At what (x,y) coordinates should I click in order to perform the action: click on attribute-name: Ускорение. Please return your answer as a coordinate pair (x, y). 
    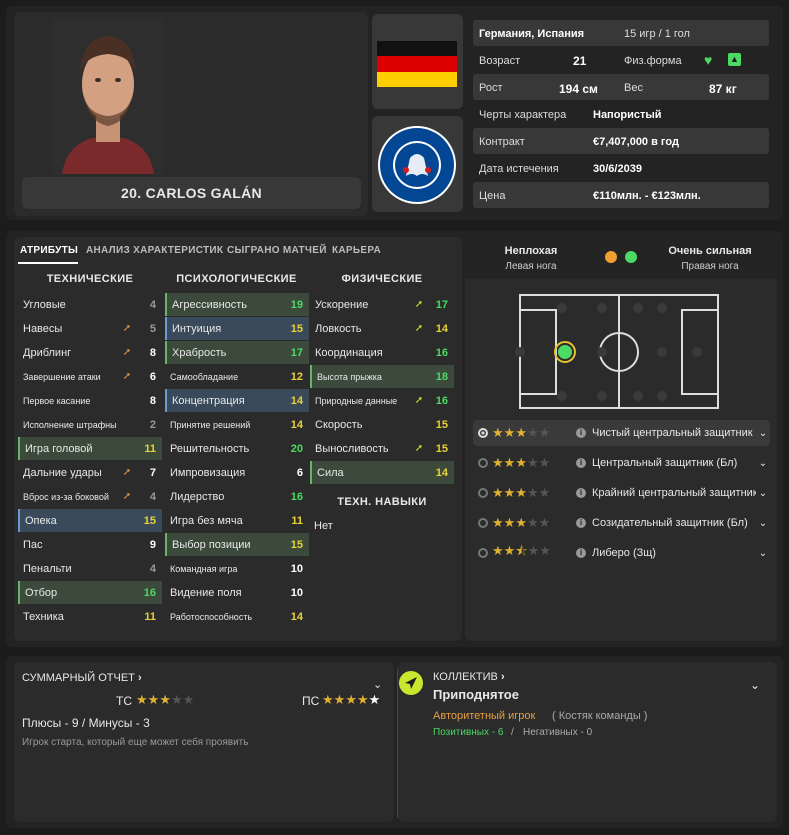
    Looking at the image, I should click on (342, 304).